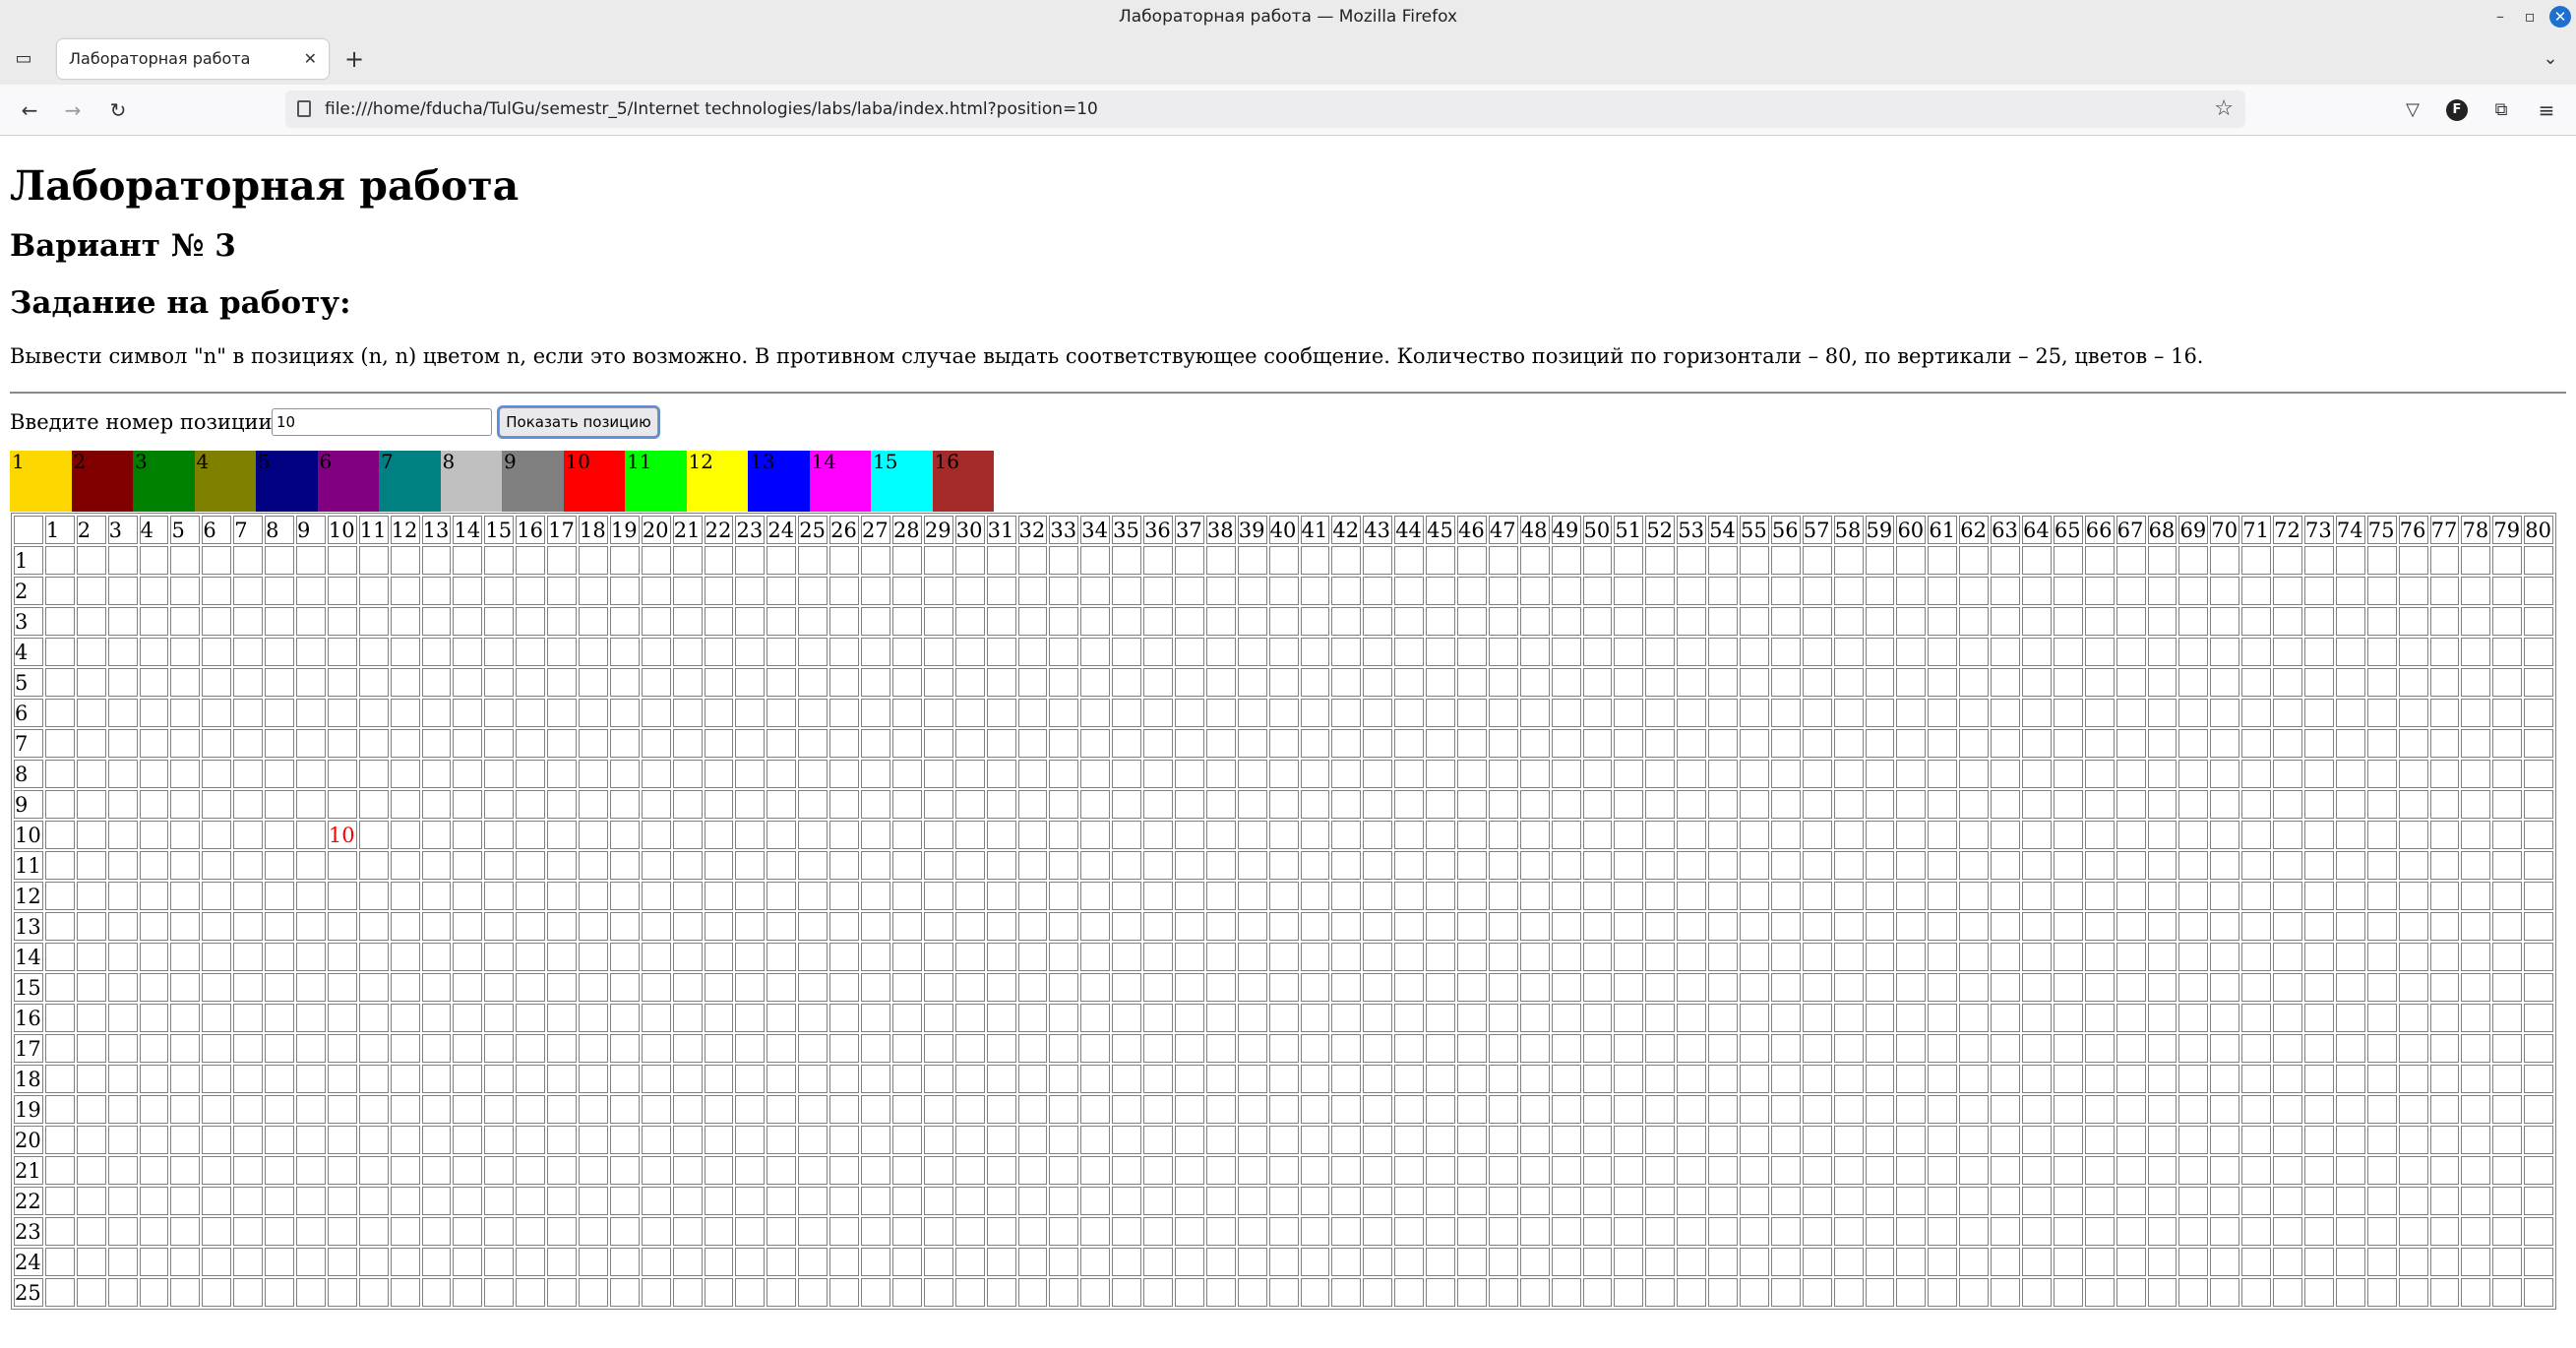 This screenshot has width=2576, height=1348. Describe the element at coordinates (2530, 17) in the screenshot. I see `maximize-icon: ▫` at that location.